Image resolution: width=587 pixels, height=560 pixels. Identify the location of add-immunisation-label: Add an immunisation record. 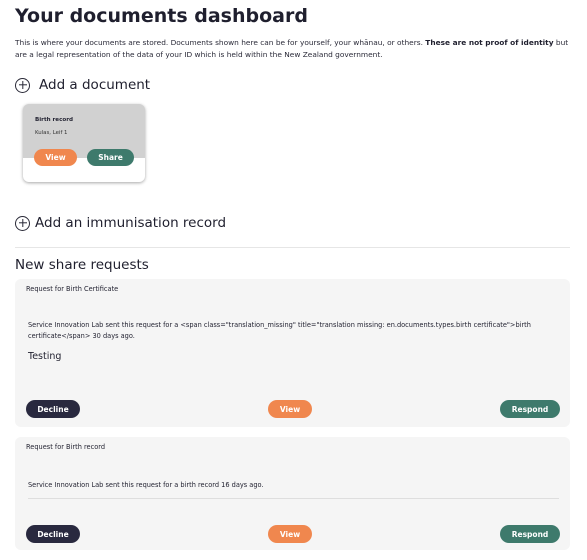
(131, 223).